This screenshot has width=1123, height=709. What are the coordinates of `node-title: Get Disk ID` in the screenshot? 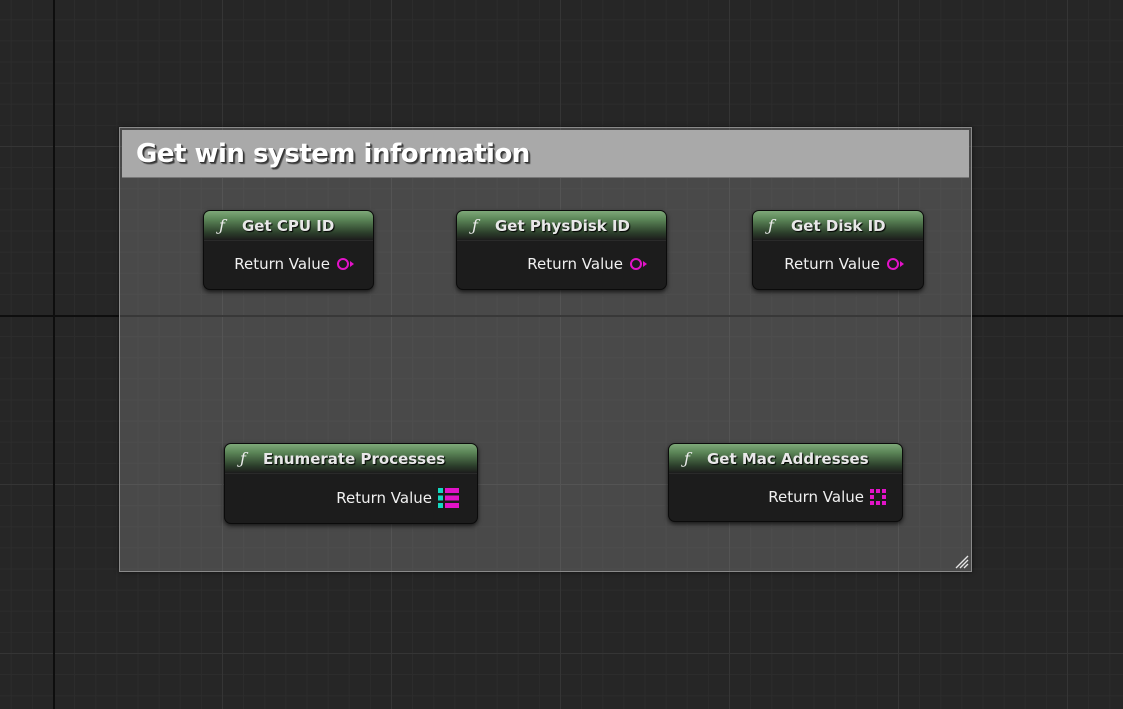 It's located at (838, 226).